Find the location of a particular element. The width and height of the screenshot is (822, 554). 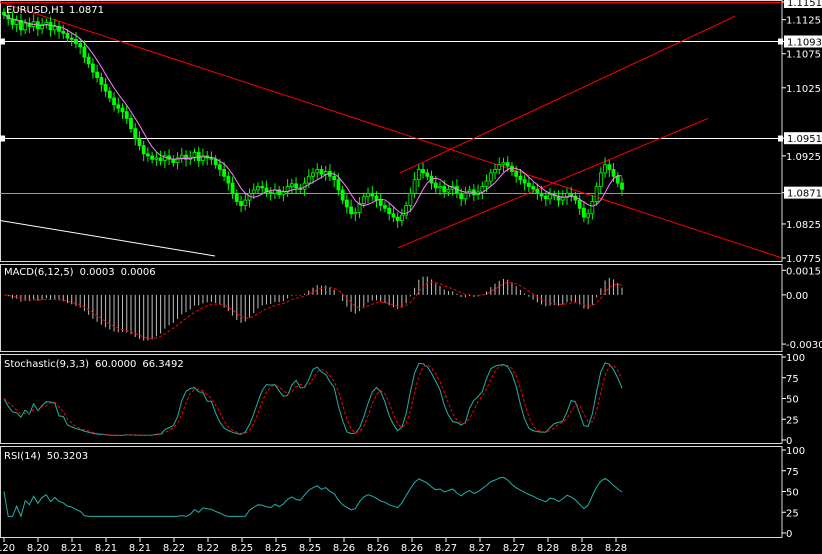

price-tick-label: 1.1125 is located at coordinates (803, 21).